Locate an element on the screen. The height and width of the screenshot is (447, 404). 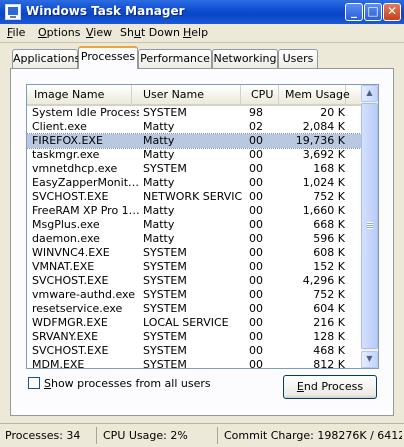
column-header: Image Name User Name CPU Mem Usage is located at coordinates (194, 95).